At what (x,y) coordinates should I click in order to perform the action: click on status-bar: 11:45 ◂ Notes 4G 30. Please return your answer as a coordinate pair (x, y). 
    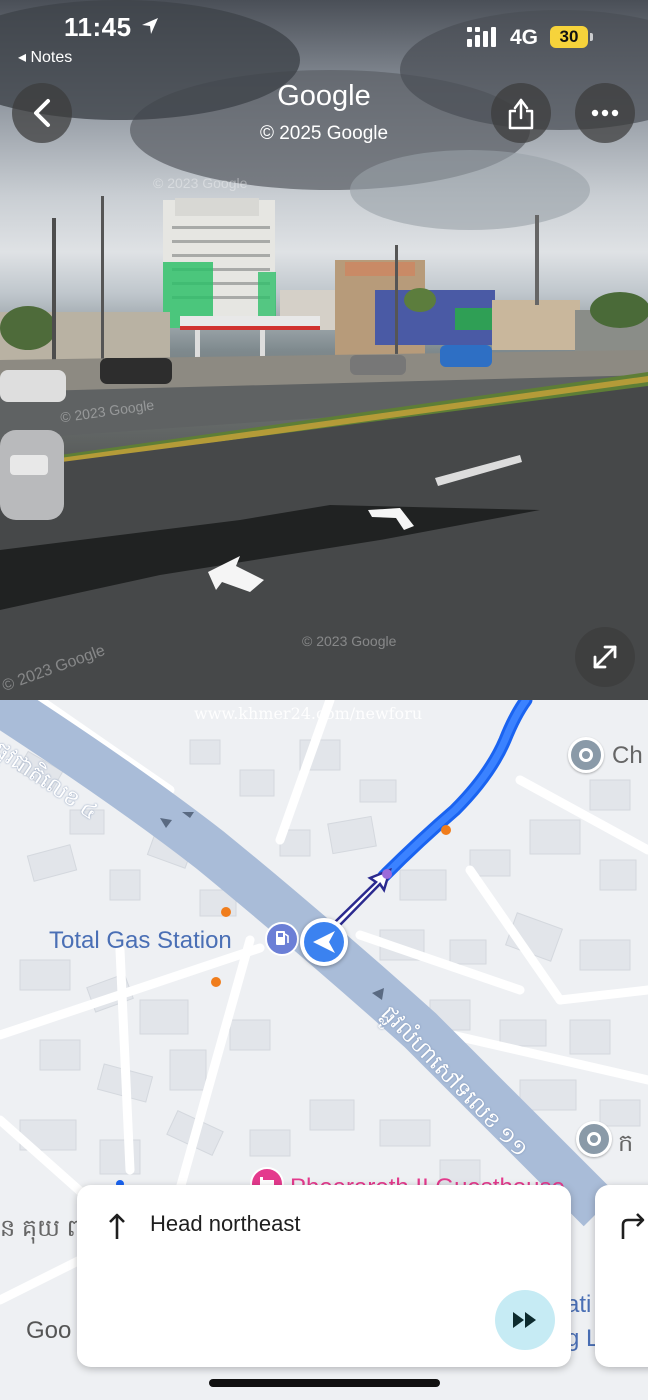
    Looking at the image, I should click on (324, 35).